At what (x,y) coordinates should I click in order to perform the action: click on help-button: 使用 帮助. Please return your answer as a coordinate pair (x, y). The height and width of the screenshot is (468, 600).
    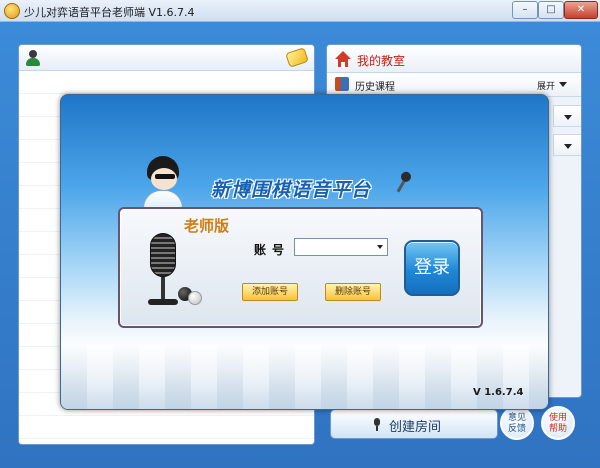
    Looking at the image, I should click on (558, 423).